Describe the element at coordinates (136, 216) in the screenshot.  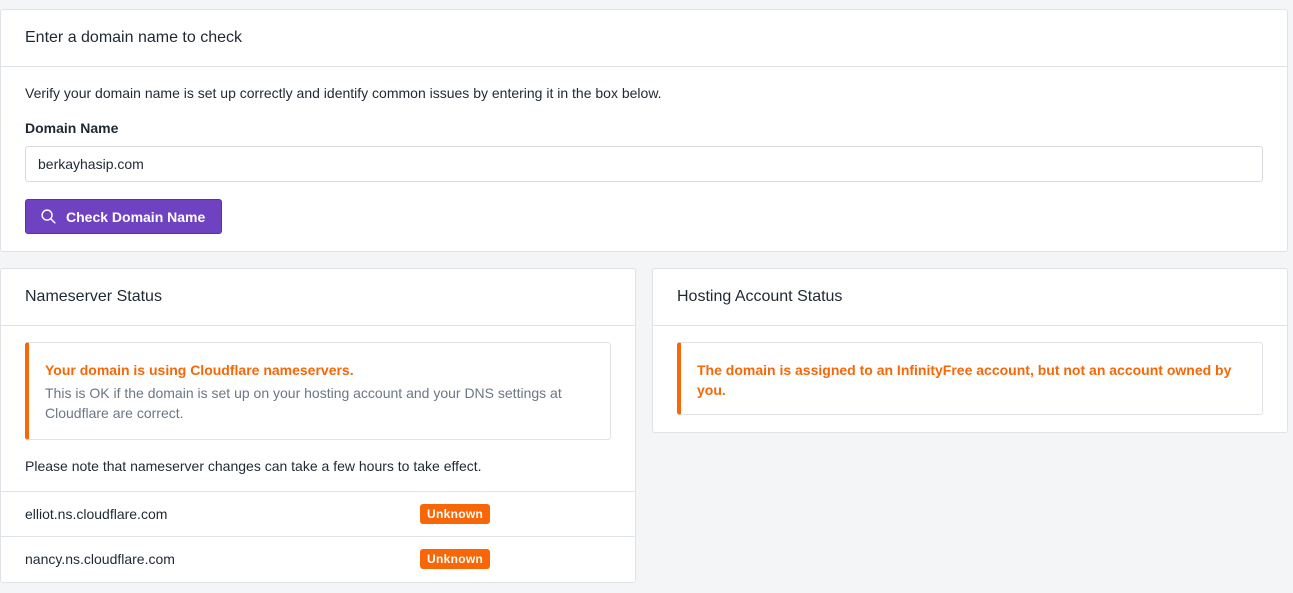
I see `check-domain-button-label: Check Domain Name` at that location.